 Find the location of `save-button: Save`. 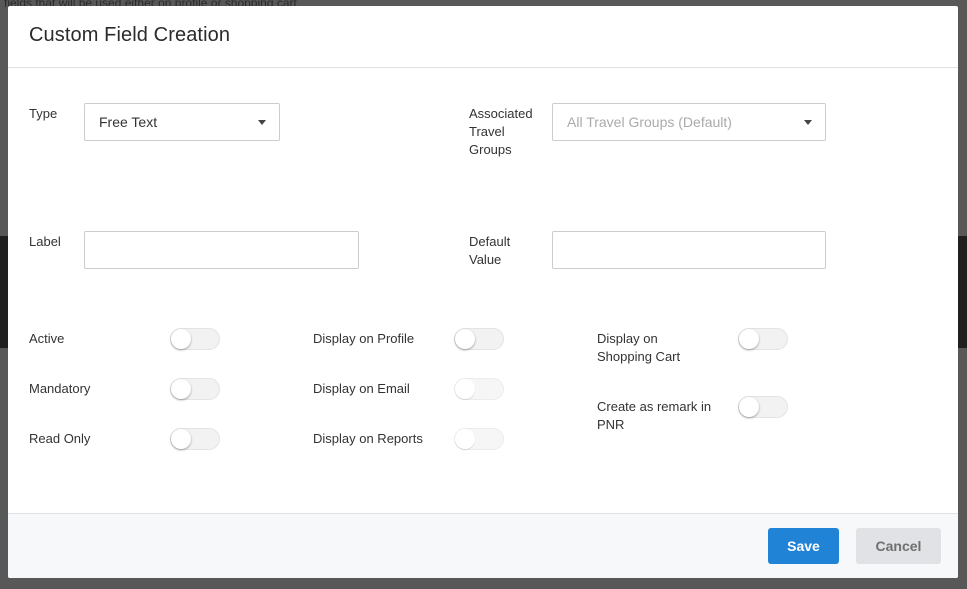

save-button: Save is located at coordinates (803, 546).